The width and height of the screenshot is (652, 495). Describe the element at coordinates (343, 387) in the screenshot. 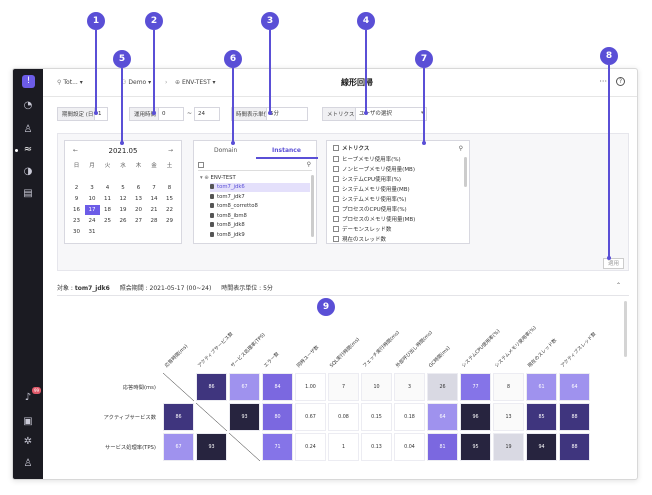

I see `heatmap-cell: 7` at that location.